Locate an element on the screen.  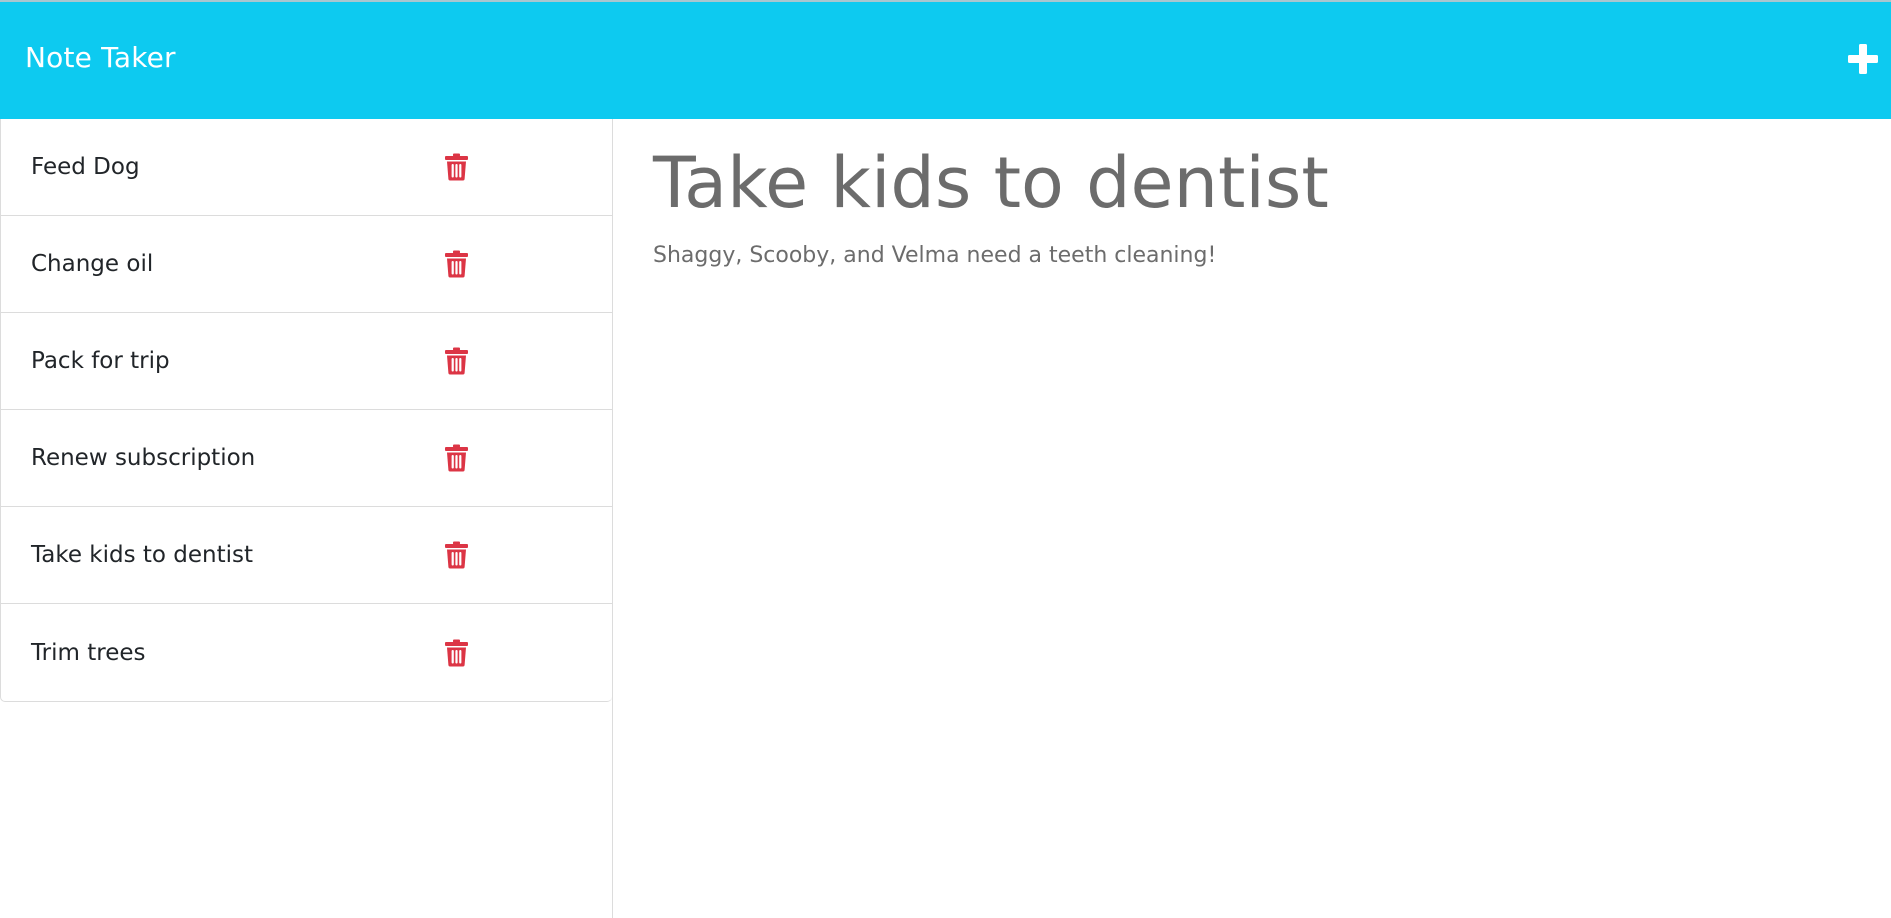
note-list-item: Pack for trip is located at coordinates (306, 361).